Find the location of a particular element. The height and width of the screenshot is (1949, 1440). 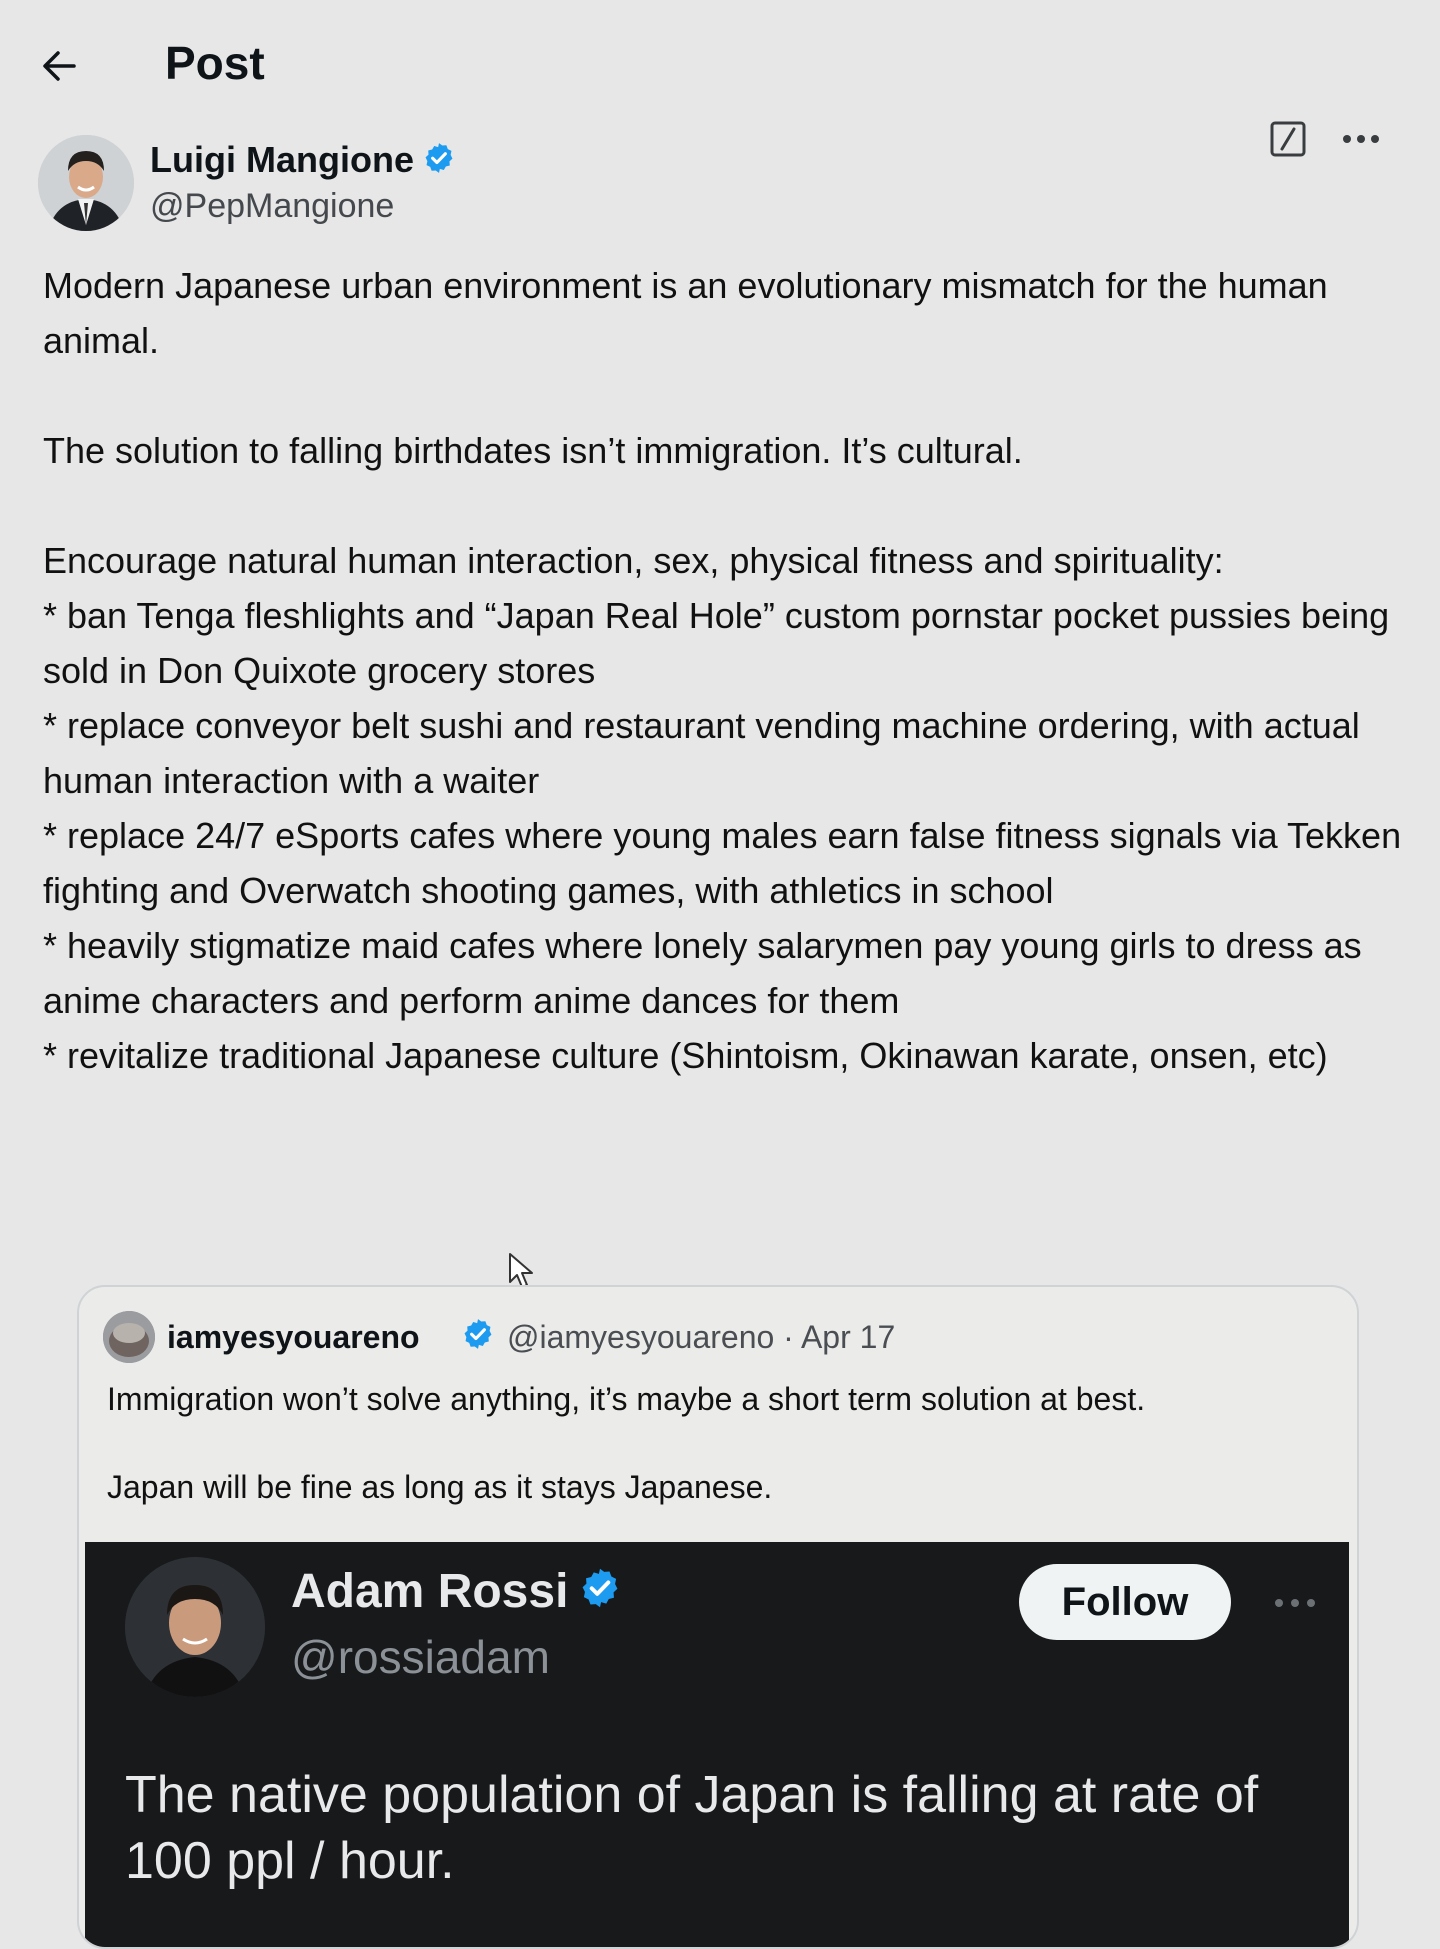

media-author-name-text: Adam Rossi is located at coordinates (430, 1591).